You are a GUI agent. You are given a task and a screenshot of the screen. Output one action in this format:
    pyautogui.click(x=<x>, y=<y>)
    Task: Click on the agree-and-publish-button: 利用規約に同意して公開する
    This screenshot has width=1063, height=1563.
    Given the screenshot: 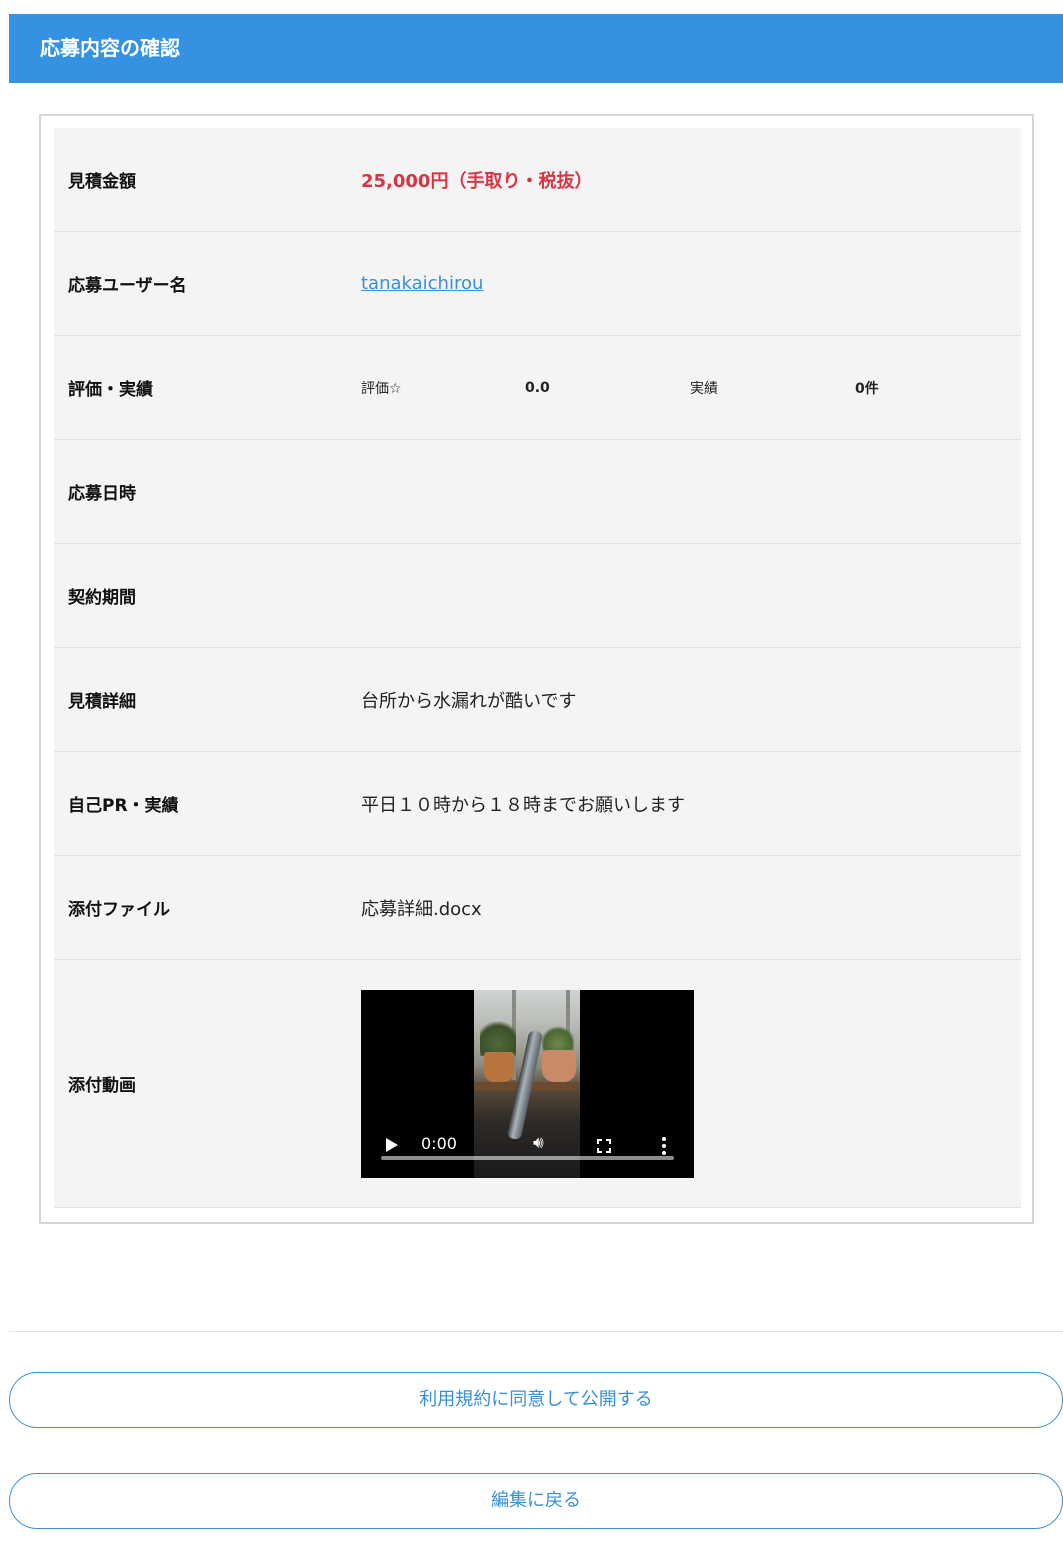 What is the action you would take?
    pyautogui.click(x=536, y=1400)
    